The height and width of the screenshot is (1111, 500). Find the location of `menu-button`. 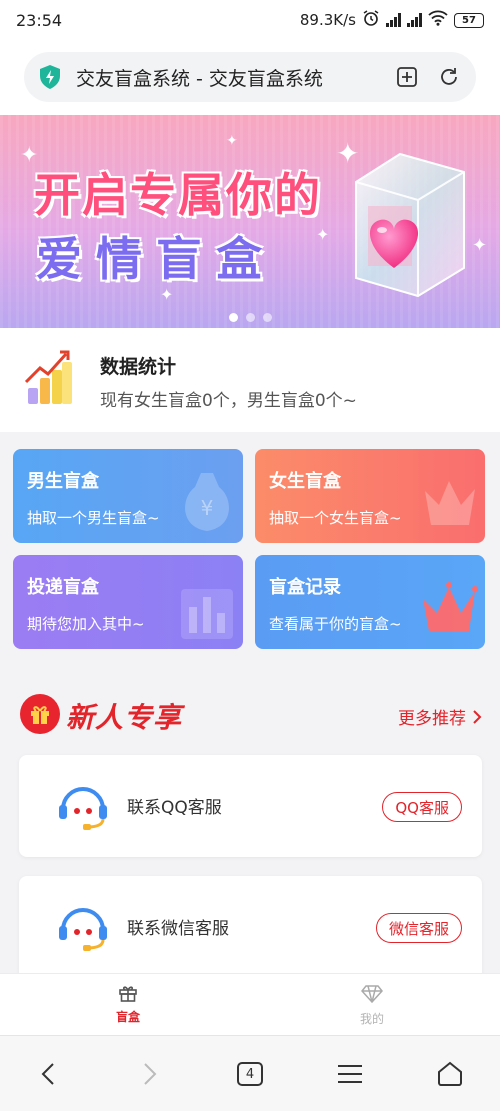

menu-button is located at coordinates (350, 1074).